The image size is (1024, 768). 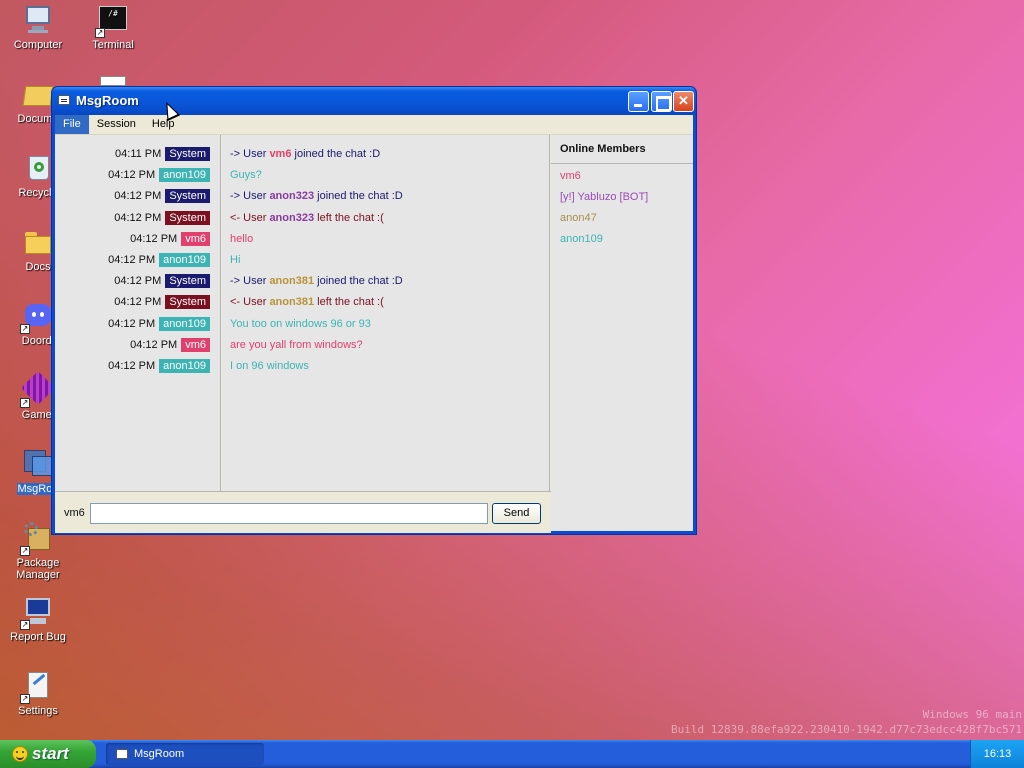 What do you see at coordinates (38, 464) in the screenshot?
I see `msgroom-icon` at bounding box center [38, 464].